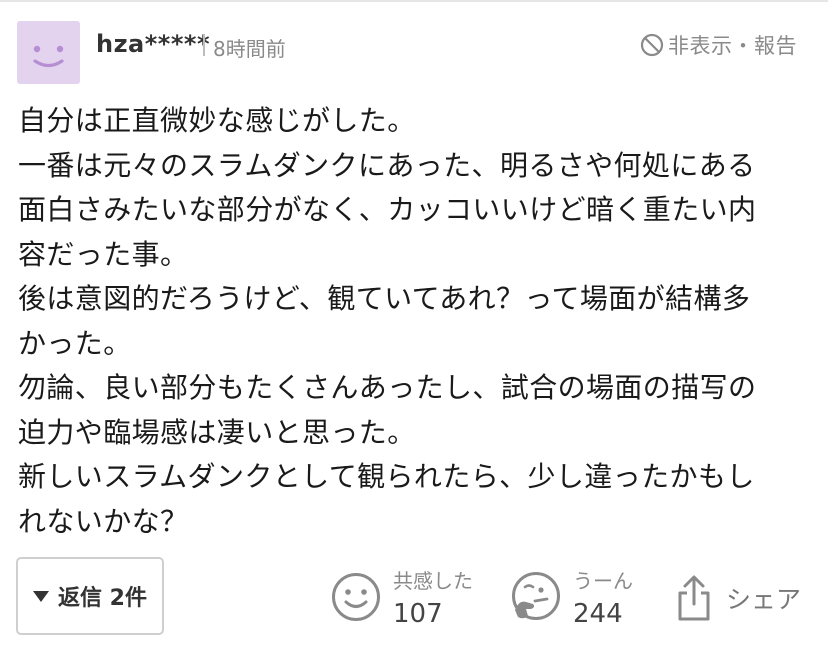  Describe the element at coordinates (217, 120) in the screenshot. I see `comment-line: 自分は正直微妙な感じがした。` at that location.